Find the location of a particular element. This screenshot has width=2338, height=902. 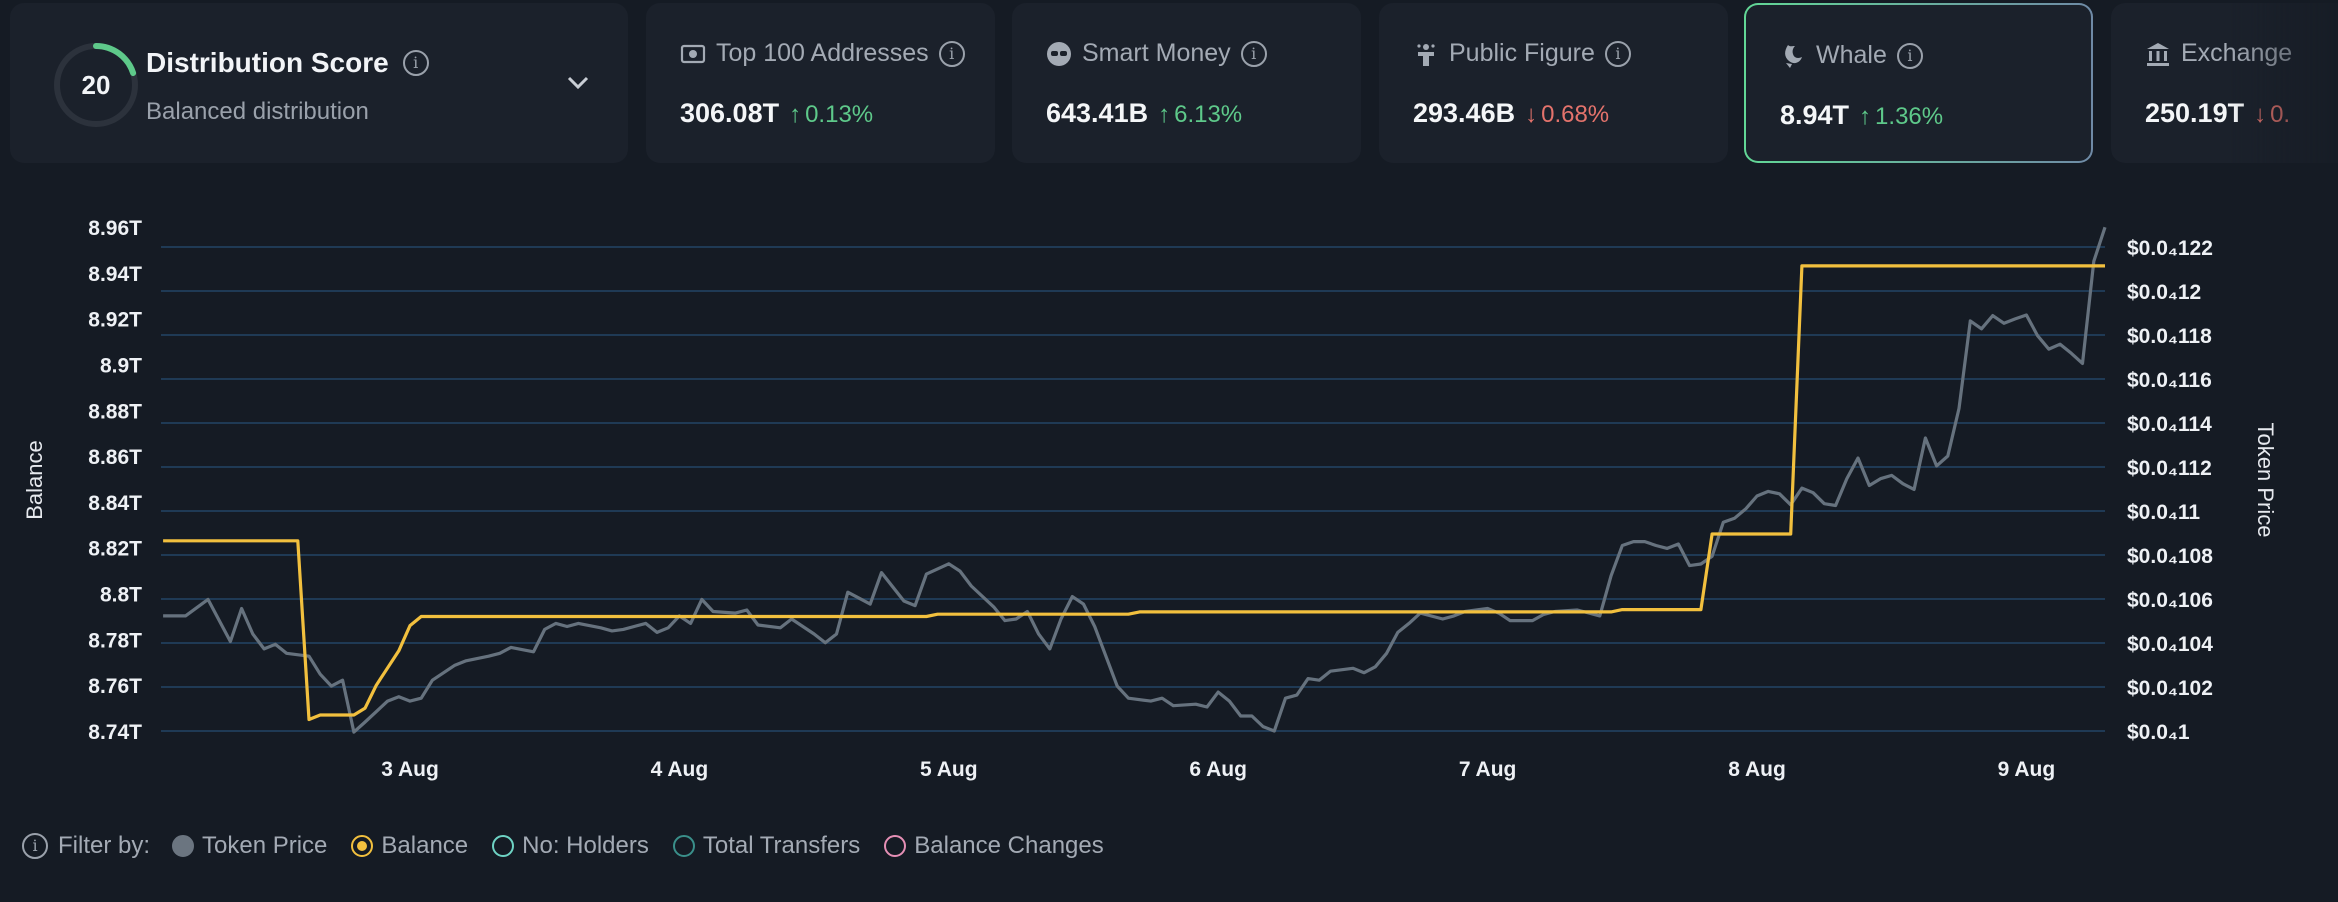

right-axis-tick-label: $0.0₄114 is located at coordinates (2169, 424).